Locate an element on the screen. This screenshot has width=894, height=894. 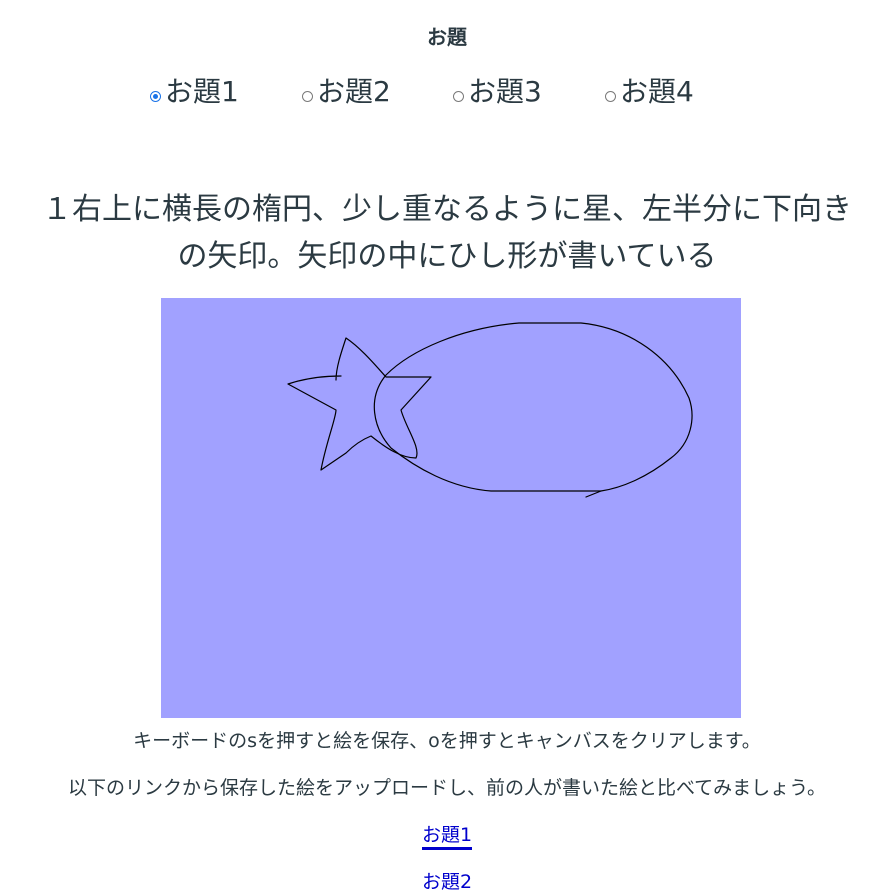
radio-topic-3: お題3 is located at coordinates (497, 92).